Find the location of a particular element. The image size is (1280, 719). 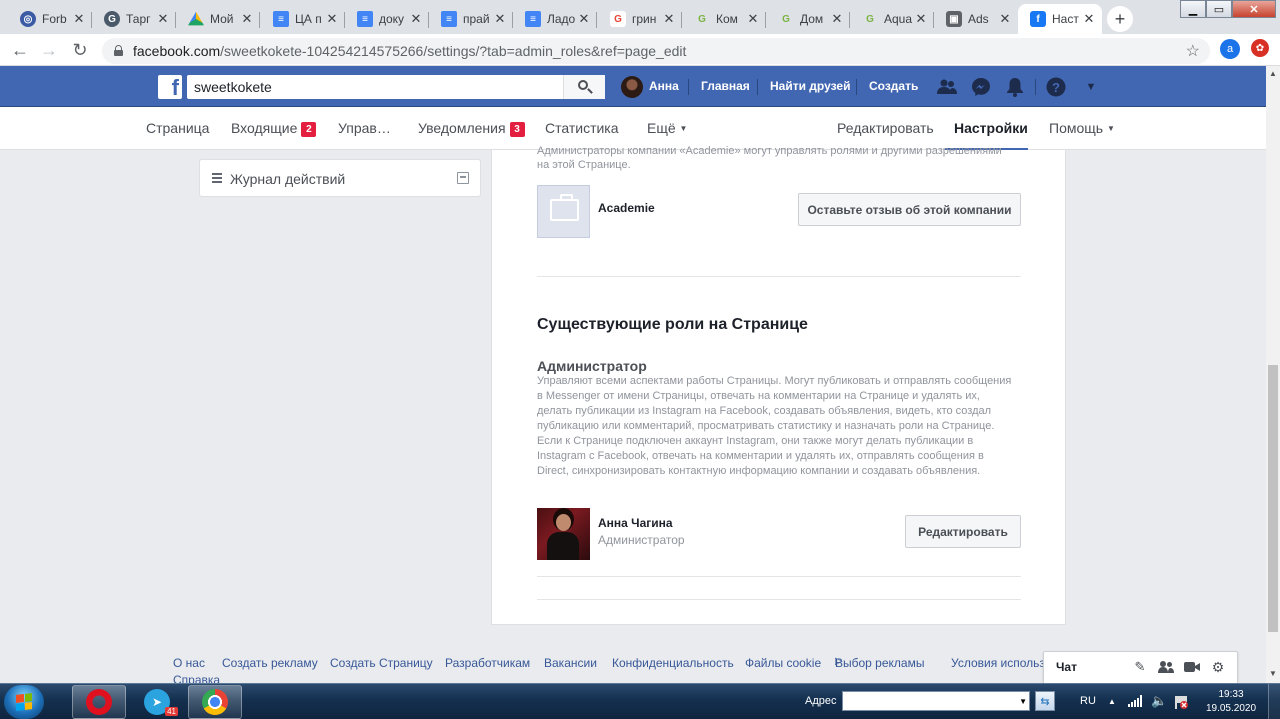

video-call-icon is located at coordinates (1192, 667).